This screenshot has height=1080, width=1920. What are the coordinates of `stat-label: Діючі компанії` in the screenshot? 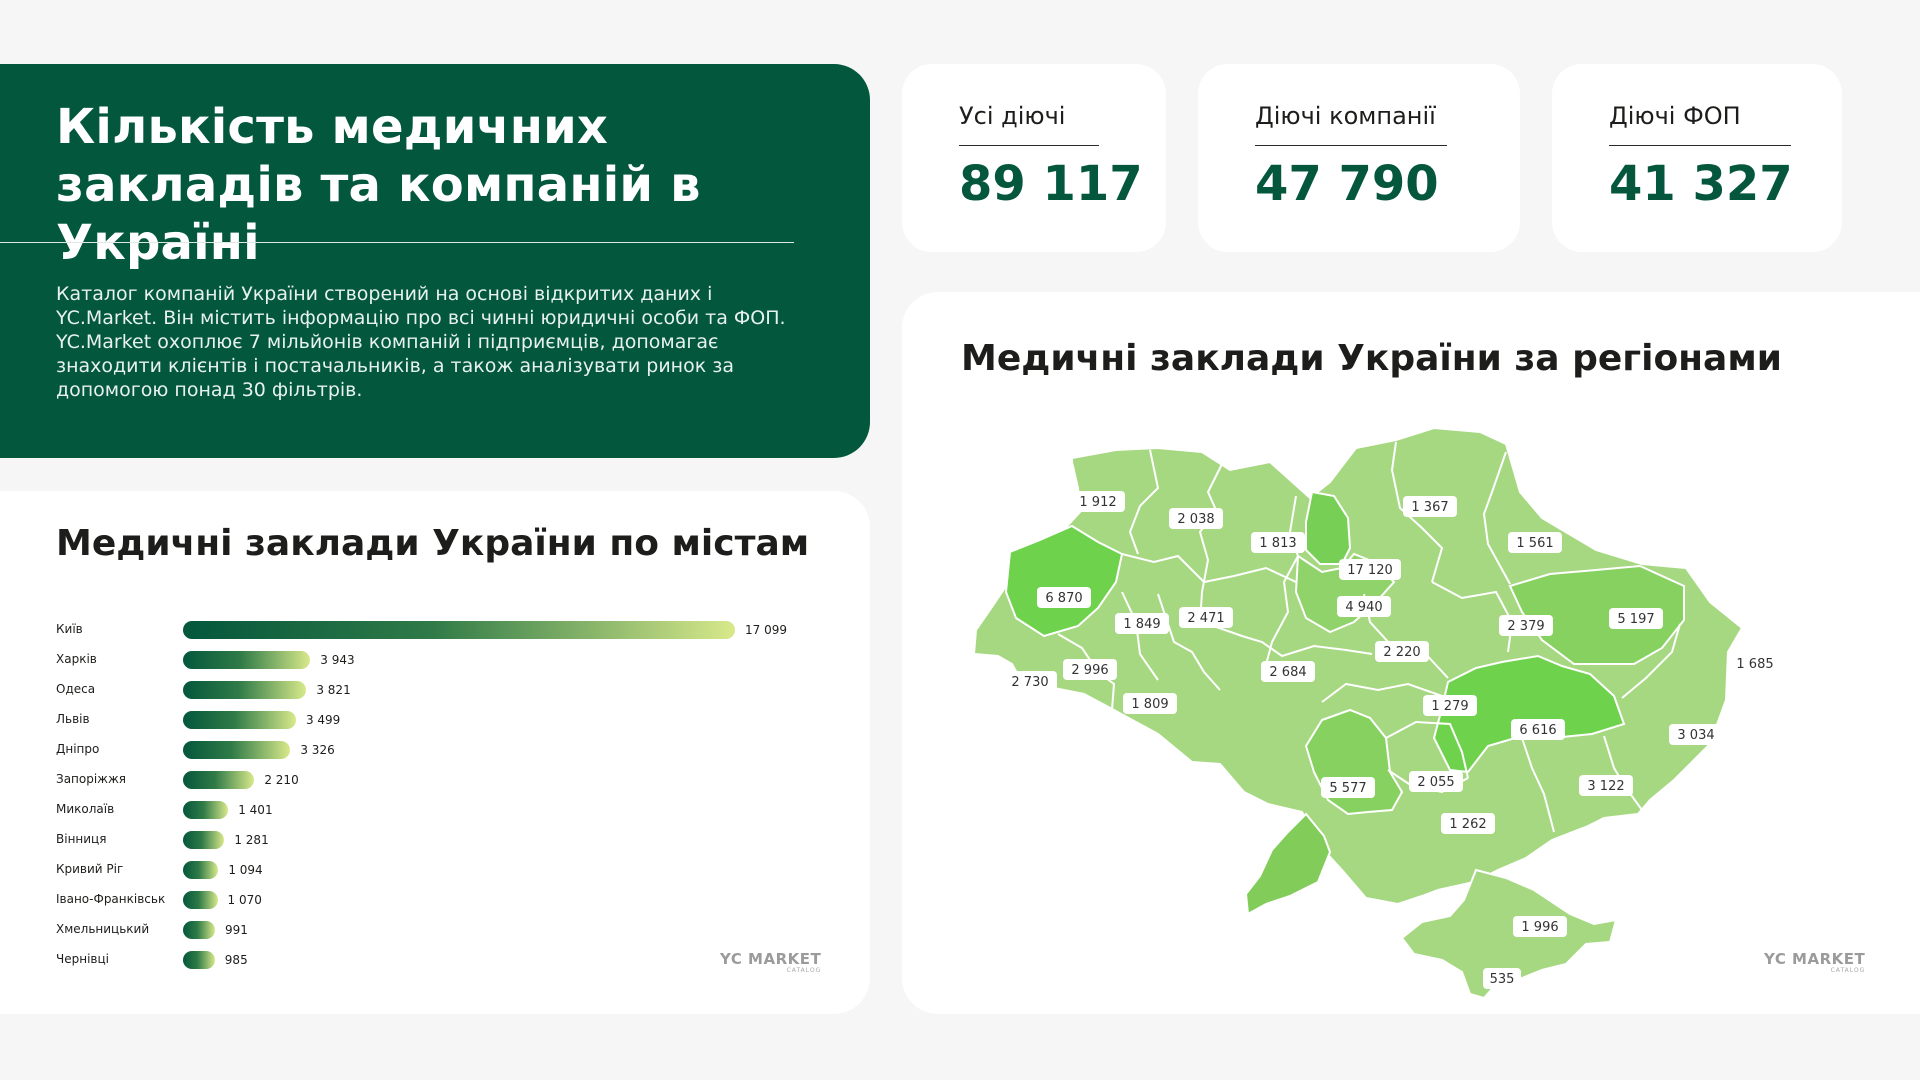 It's located at (1345, 116).